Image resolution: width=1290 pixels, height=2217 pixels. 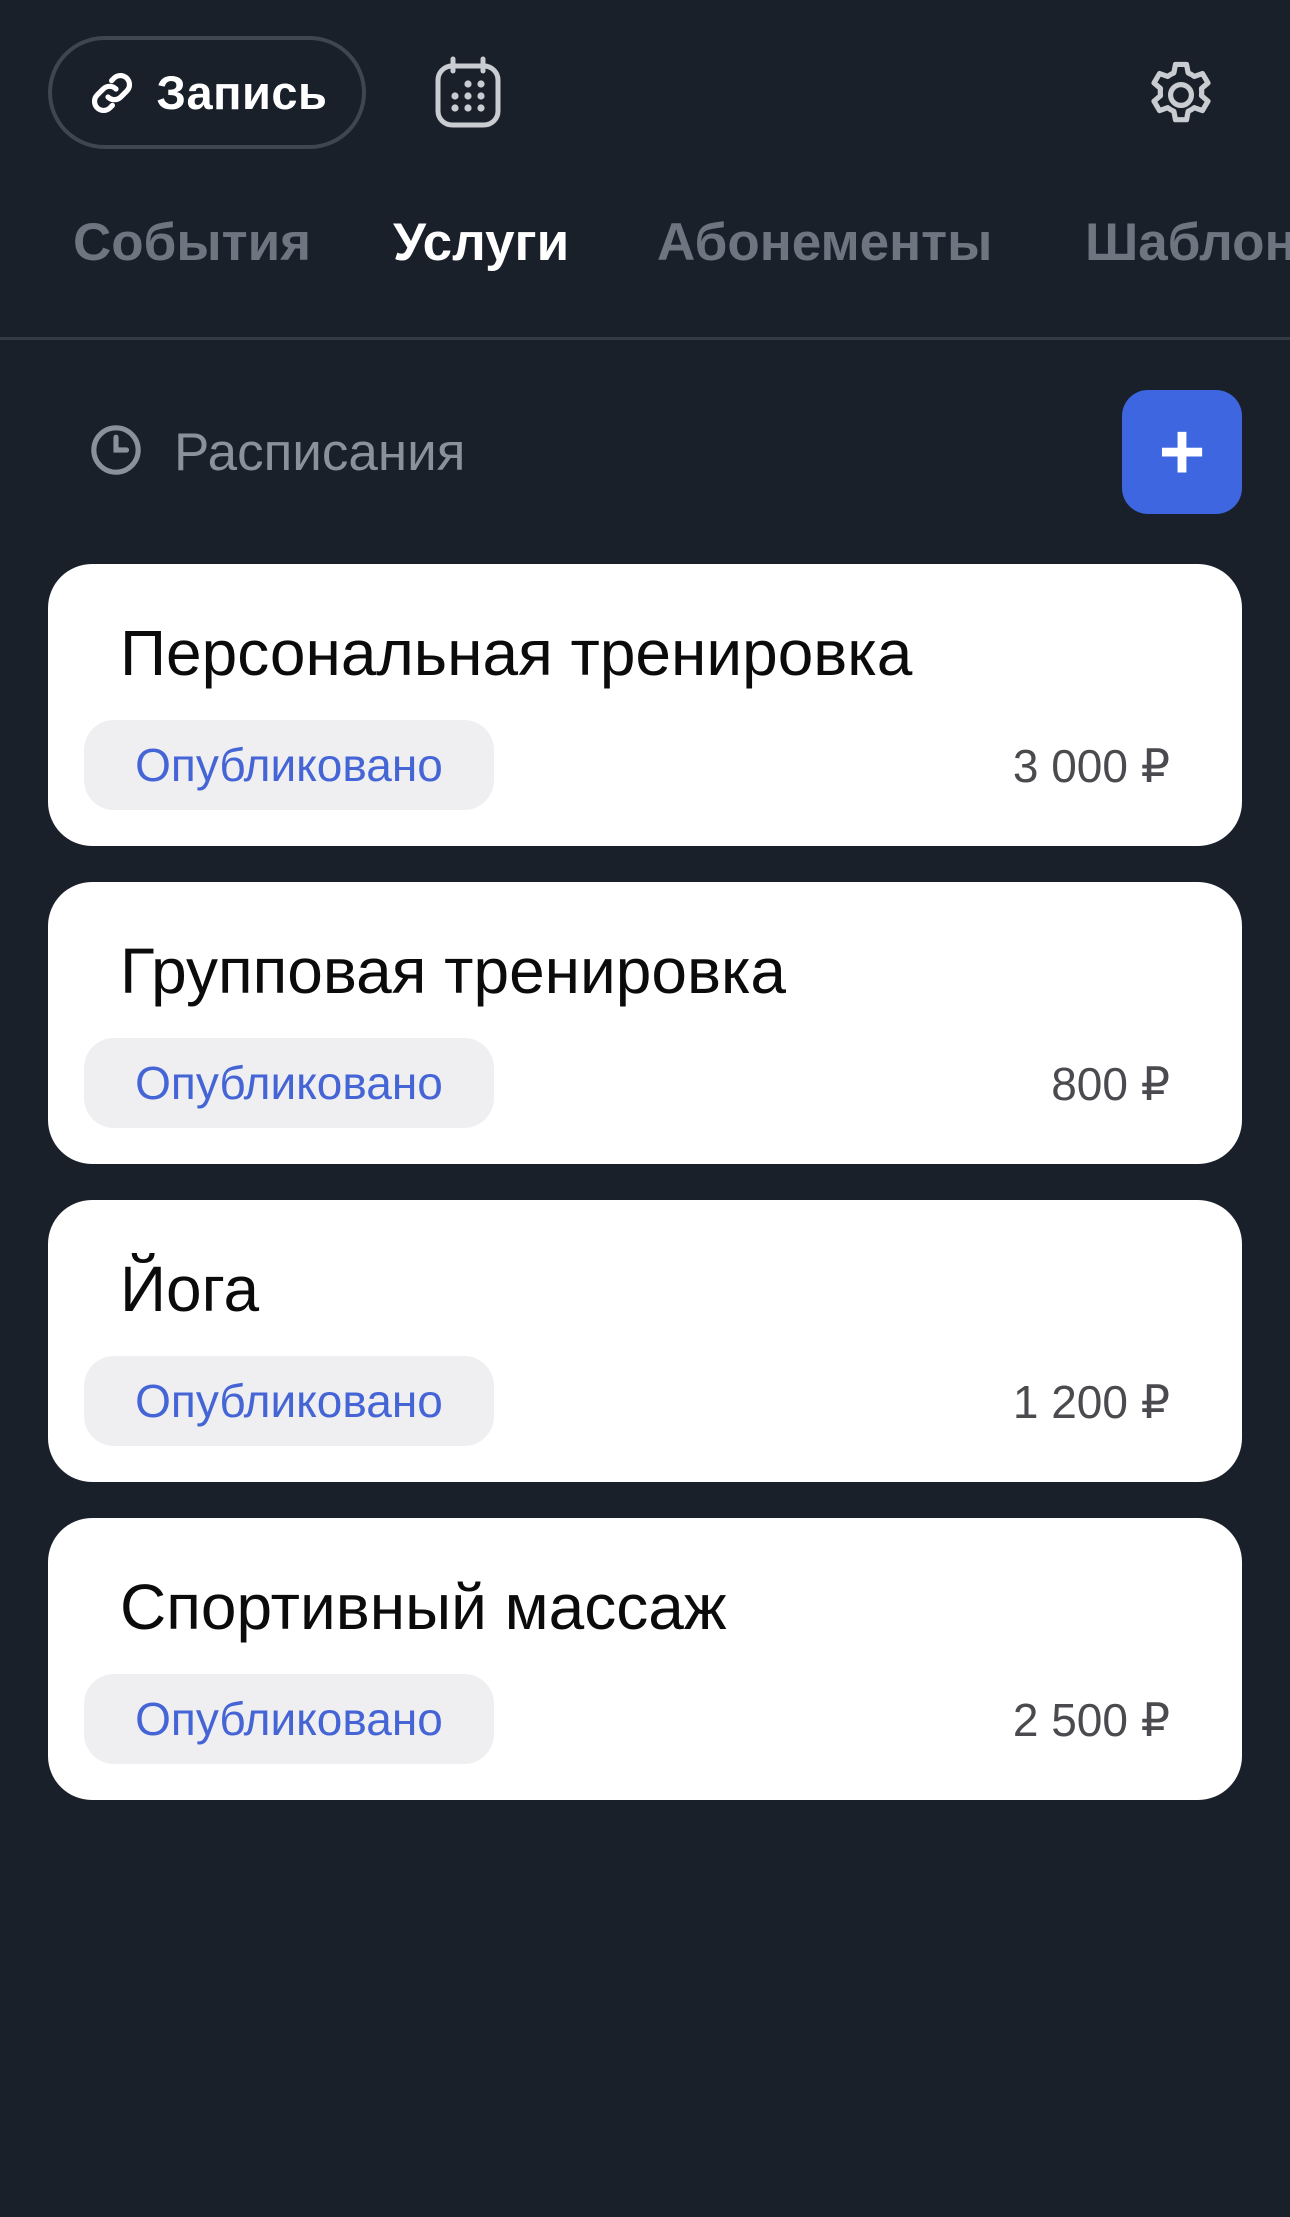 I want to click on top-bar: Запись, so click(x=645, y=90).